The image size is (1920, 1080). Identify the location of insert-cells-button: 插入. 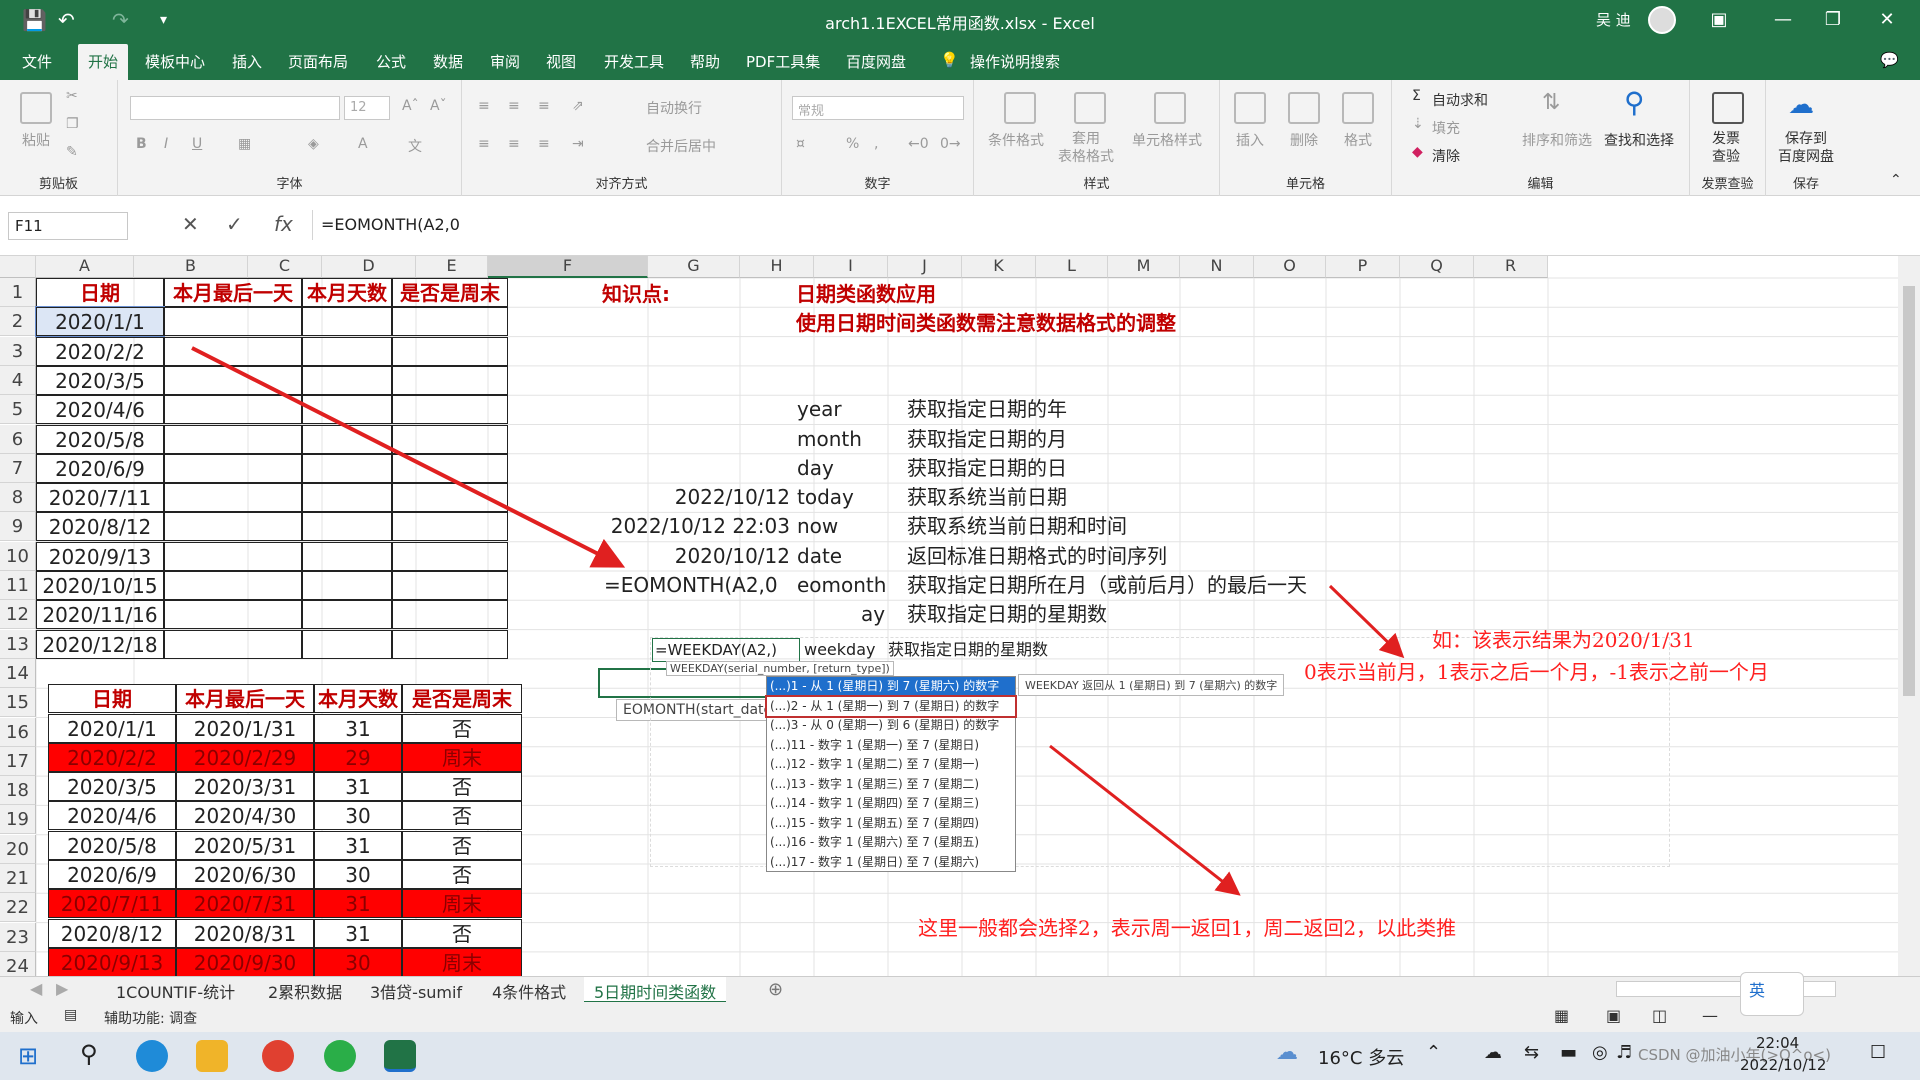
(1250, 140).